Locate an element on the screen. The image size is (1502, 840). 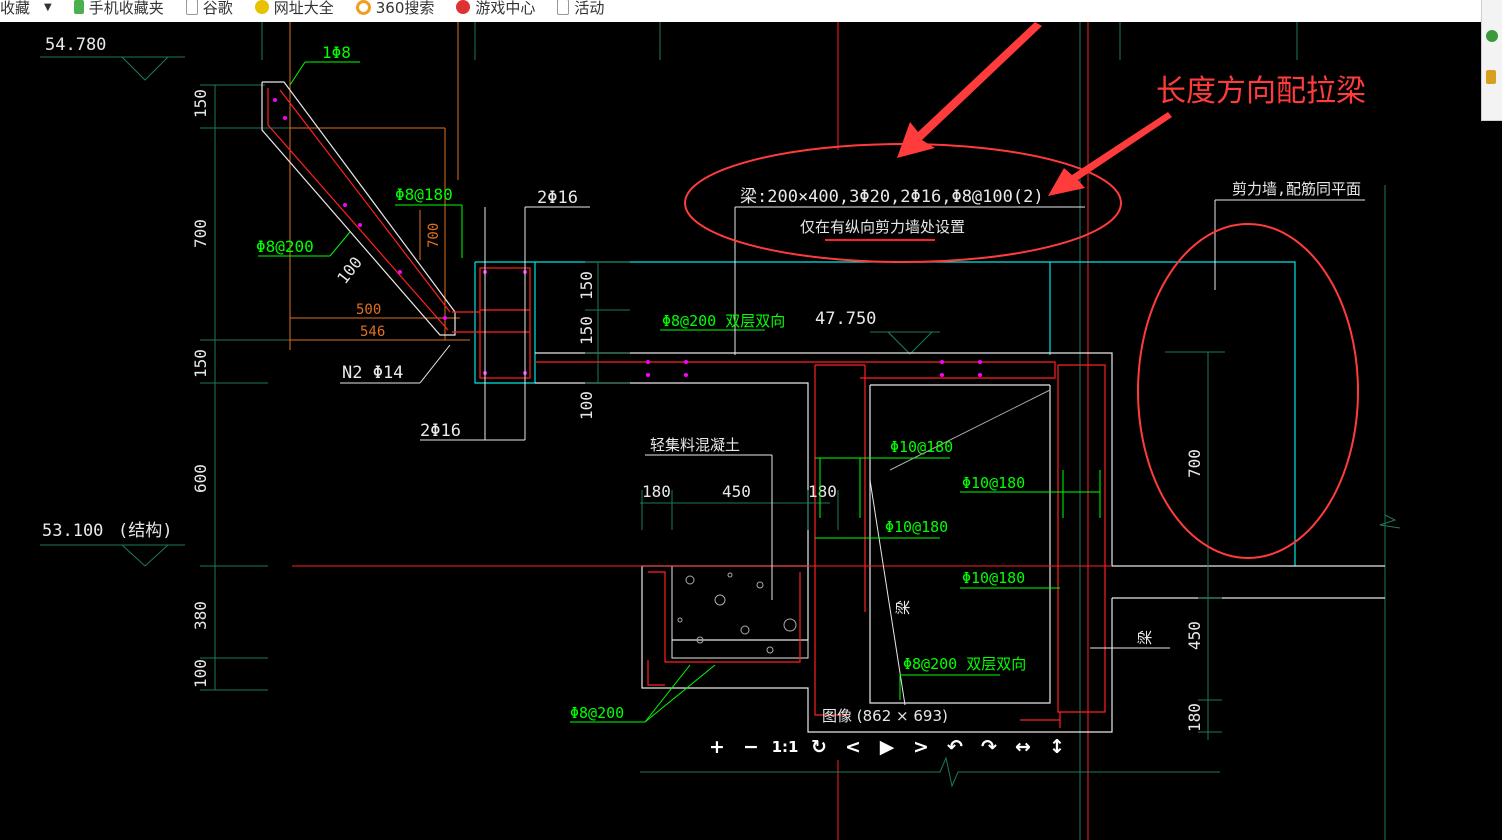
favorites-label: 收藏 is located at coordinates (15, 8).